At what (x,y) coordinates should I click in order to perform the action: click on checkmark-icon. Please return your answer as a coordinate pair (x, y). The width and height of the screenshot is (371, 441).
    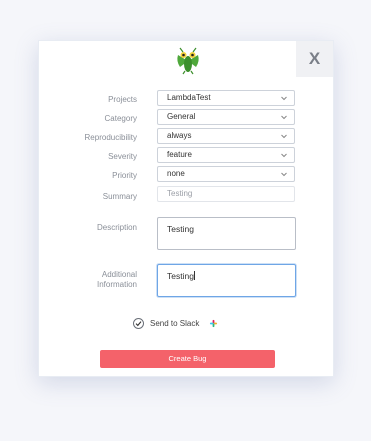
    Looking at the image, I should click on (138, 323).